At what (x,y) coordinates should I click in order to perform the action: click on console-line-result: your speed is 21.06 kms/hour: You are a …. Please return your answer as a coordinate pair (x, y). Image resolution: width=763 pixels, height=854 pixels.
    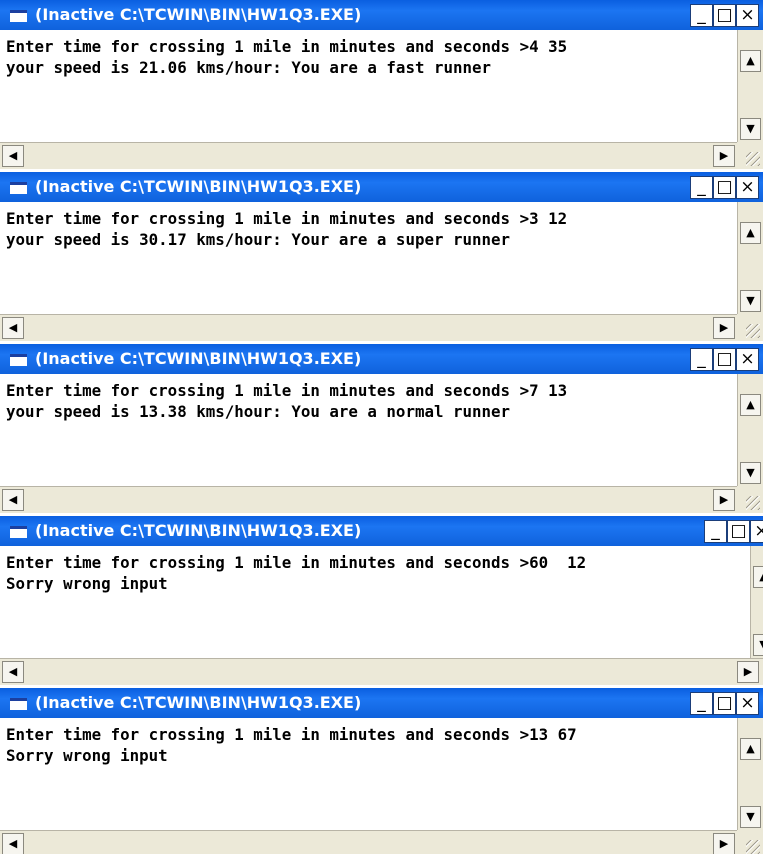
    Looking at the image, I should click on (249, 67).